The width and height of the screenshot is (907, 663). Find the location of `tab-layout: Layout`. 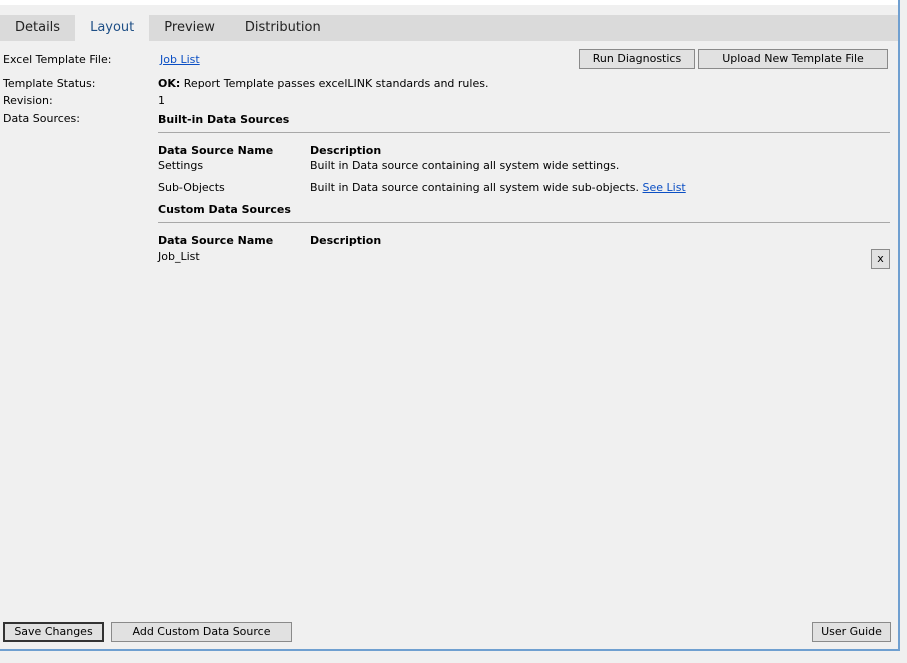

tab-layout: Layout is located at coordinates (112, 28).